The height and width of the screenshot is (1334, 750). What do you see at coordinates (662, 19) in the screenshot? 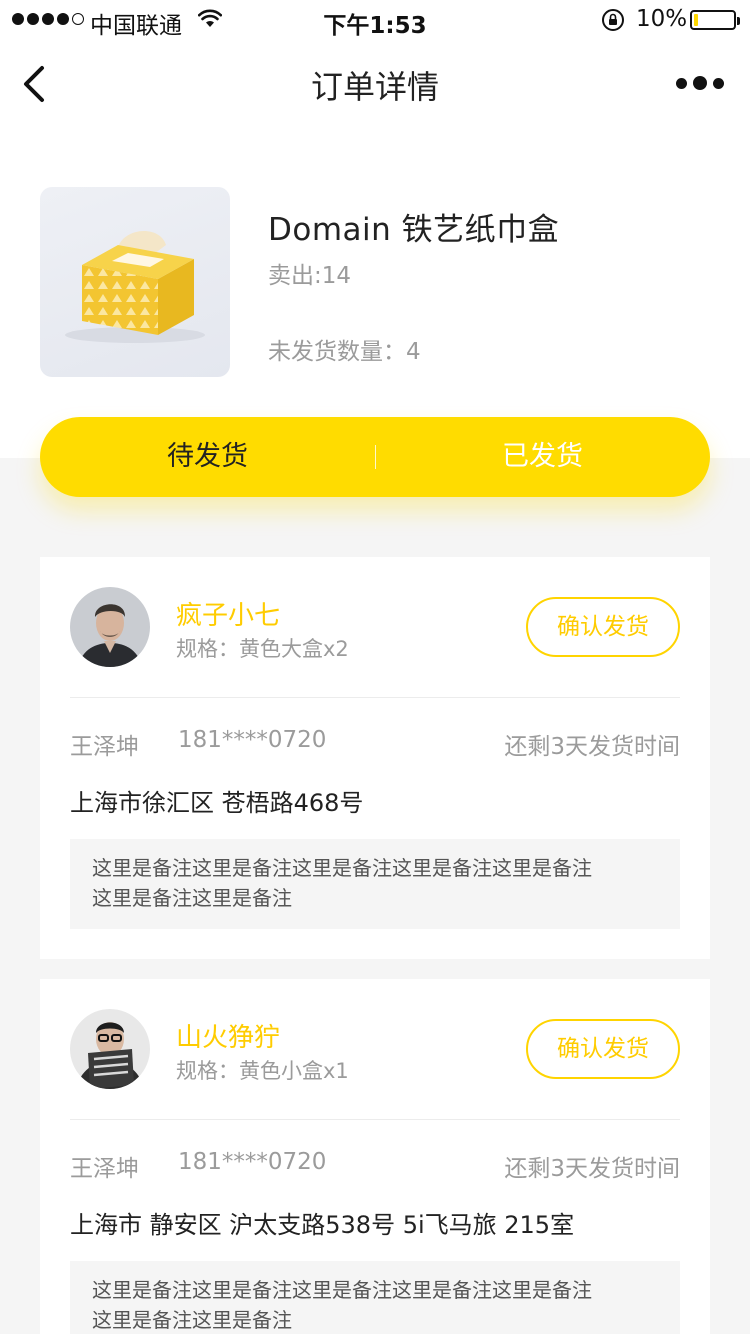
I see `battery-percent: 10%` at bounding box center [662, 19].